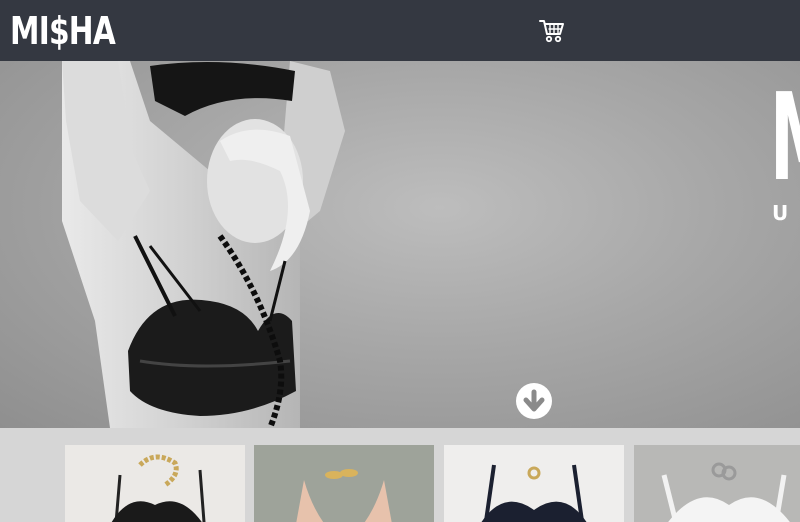  What do you see at coordinates (780, 213) in the screenshot?
I see `hero-subtitle: U` at bounding box center [780, 213].